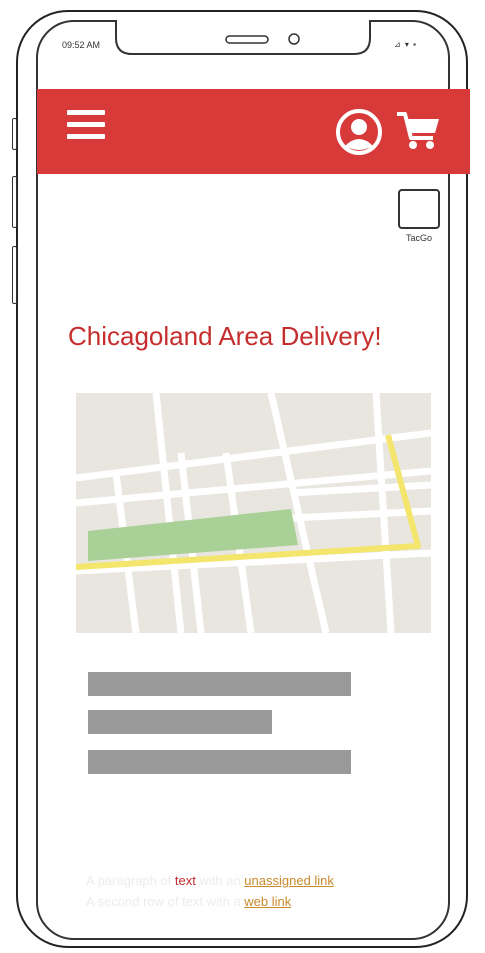 Image resolution: width=485 pixels, height=953 pixels. What do you see at coordinates (185, 880) in the screenshot?
I see `footer-red-text: text` at bounding box center [185, 880].